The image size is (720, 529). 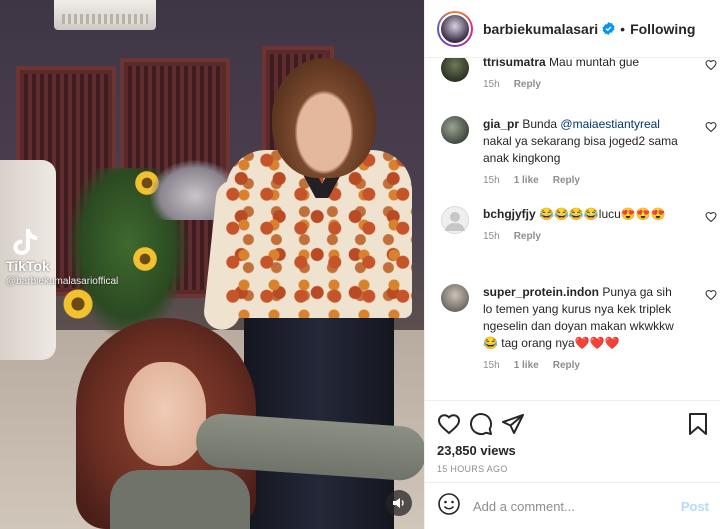 I want to click on commenter-username: super_protein.indon, so click(x=541, y=292).